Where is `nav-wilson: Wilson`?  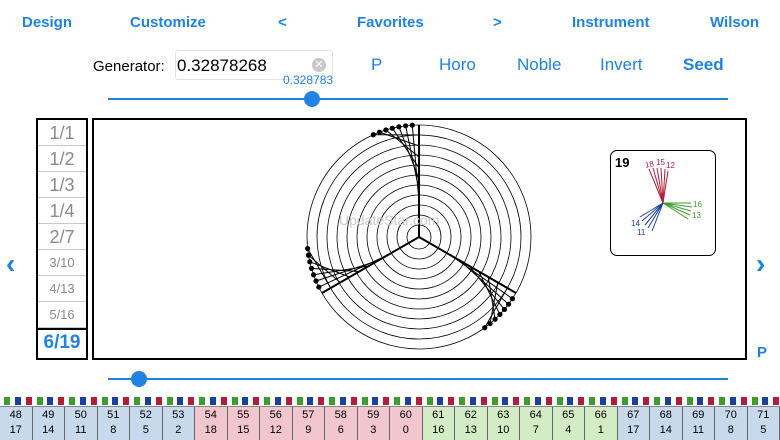 nav-wilson: Wilson is located at coordinates (734, 22).